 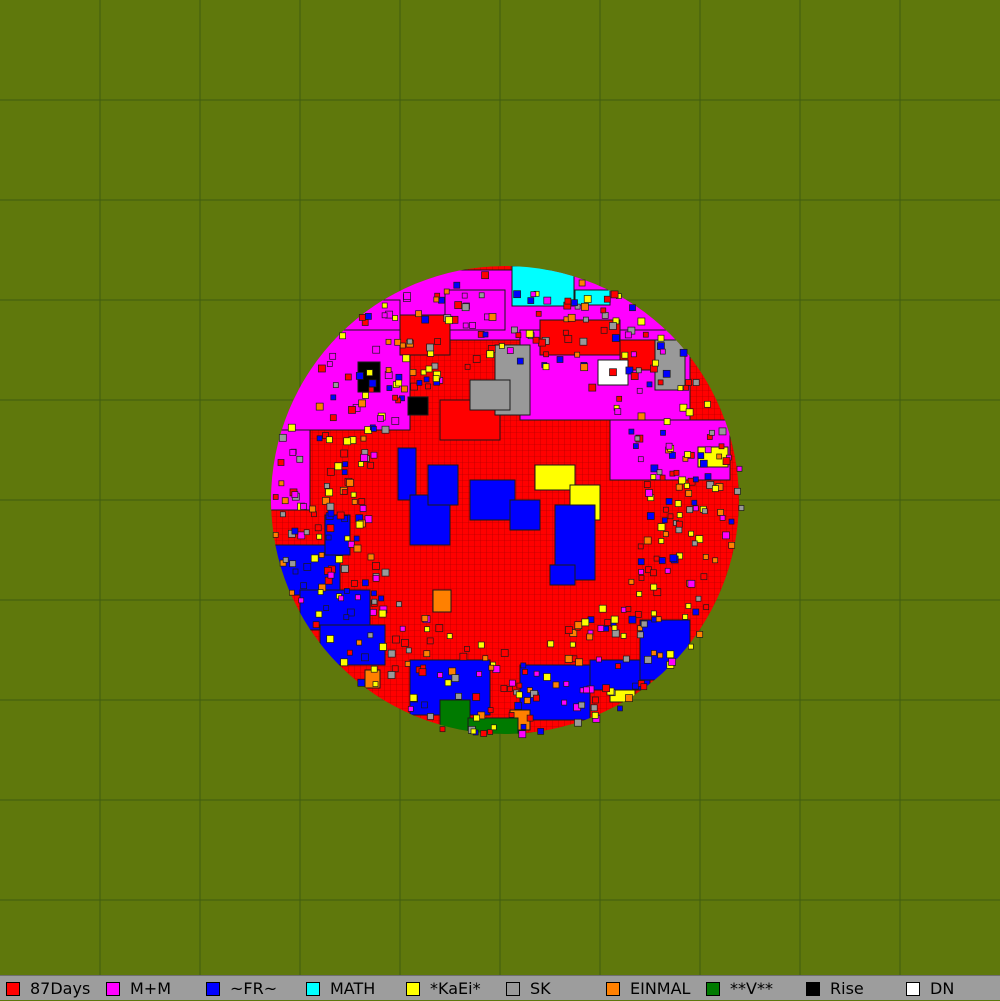 I want to click on territory-einmal, so click(x=442, y=601).